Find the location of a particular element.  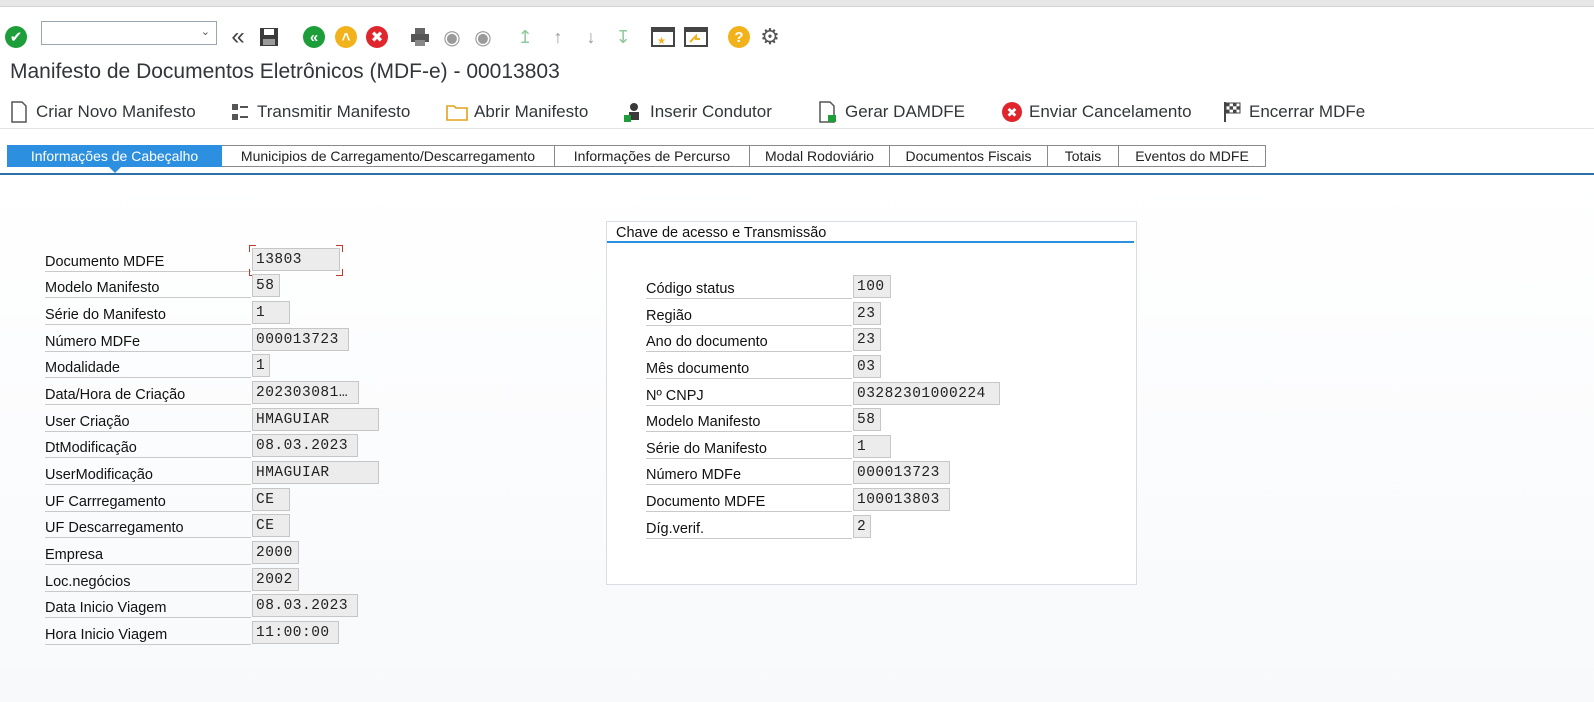

tab-totals: Totais is located at coordinates (1083, 156).